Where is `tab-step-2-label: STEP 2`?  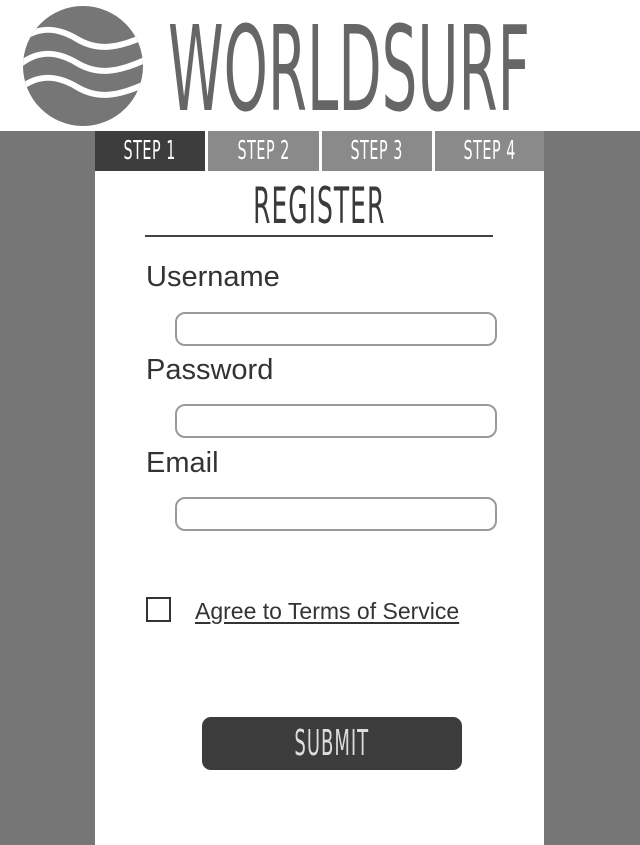
tab-step-2-label: STEP 2 is located at coordinates (263, 151).